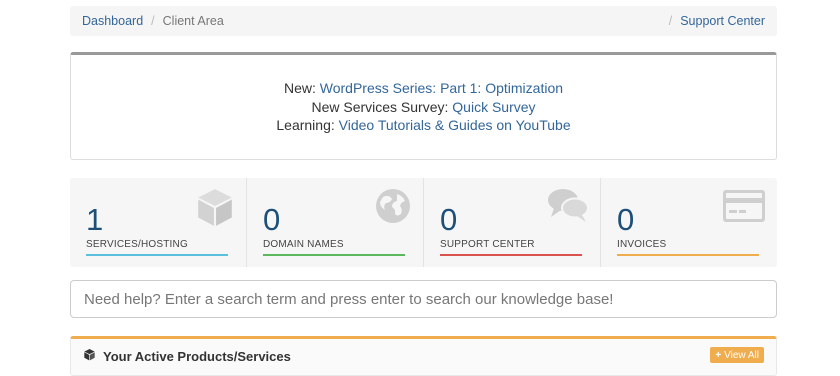 This screenshot has height=376, width=840. What do you see at coordinates (722, 21) in the screenshot?
I see `support-center-link: Support Center` at bounding box center [722, 21].